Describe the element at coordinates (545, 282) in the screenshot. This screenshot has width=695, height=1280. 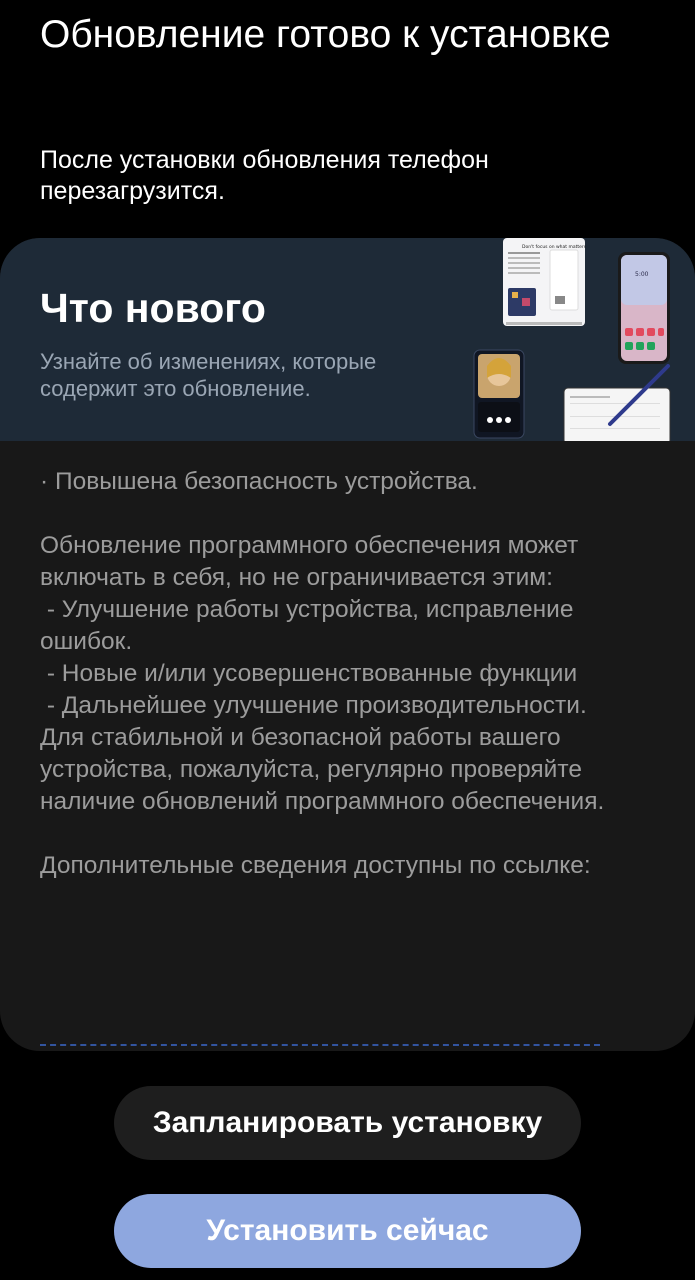
I see `tablet-image: Don't focus on what matters` at that location.